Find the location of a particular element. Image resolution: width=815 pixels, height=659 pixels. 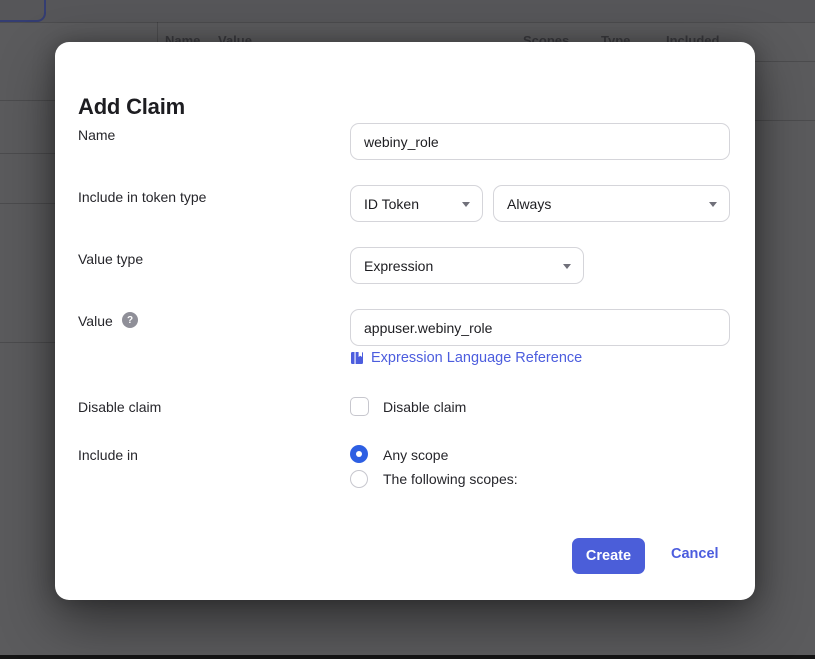

following-scopes-radio is located at coordinates (359, 479).